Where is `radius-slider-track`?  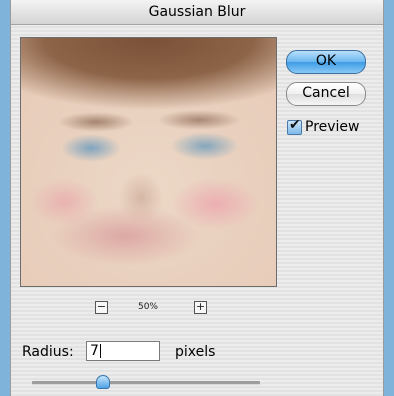 radius-slider-track is located at coordinates (146, 383).